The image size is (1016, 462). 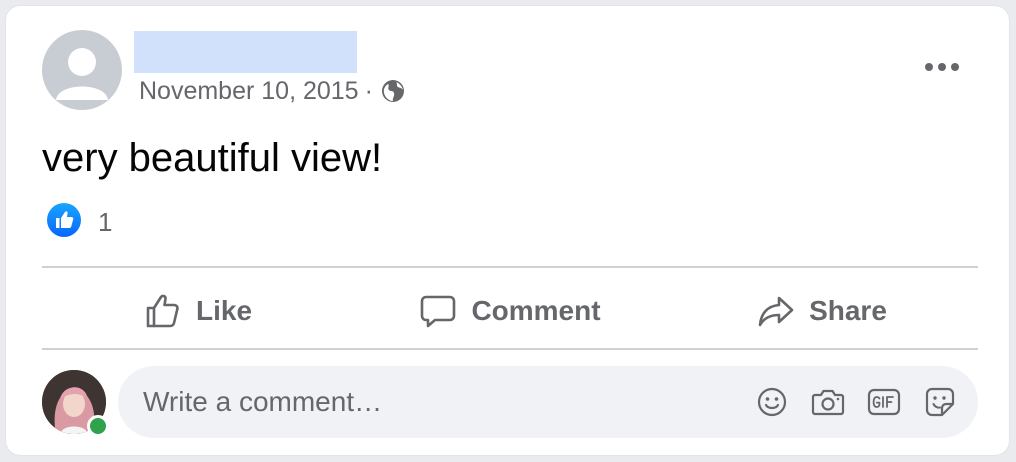 I want to click on sticker-icon, so click(x=940, y=402).